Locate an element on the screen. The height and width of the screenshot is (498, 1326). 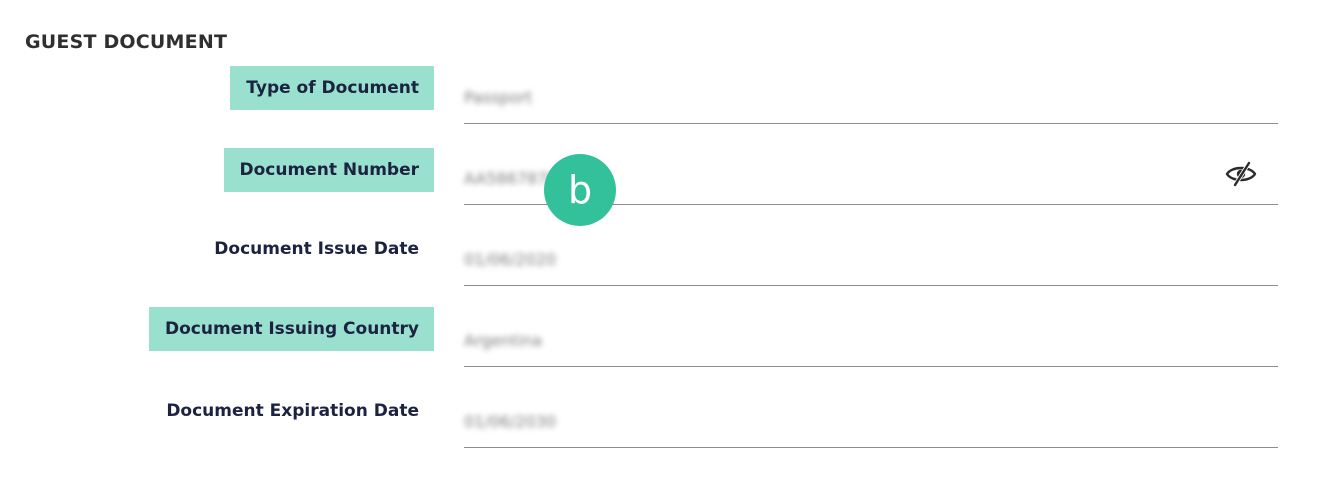
document-expiration-date-field: 01/06/2030 is located at coordinates (871, 420).